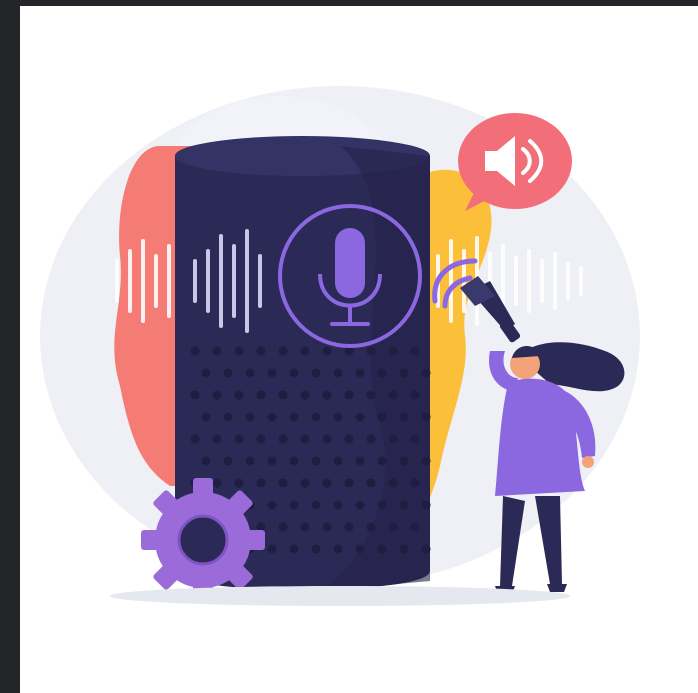  What do you see at coordinates (557, 468) in the screenshot?
I see `woman-figure` at bounding box center [557, 468].